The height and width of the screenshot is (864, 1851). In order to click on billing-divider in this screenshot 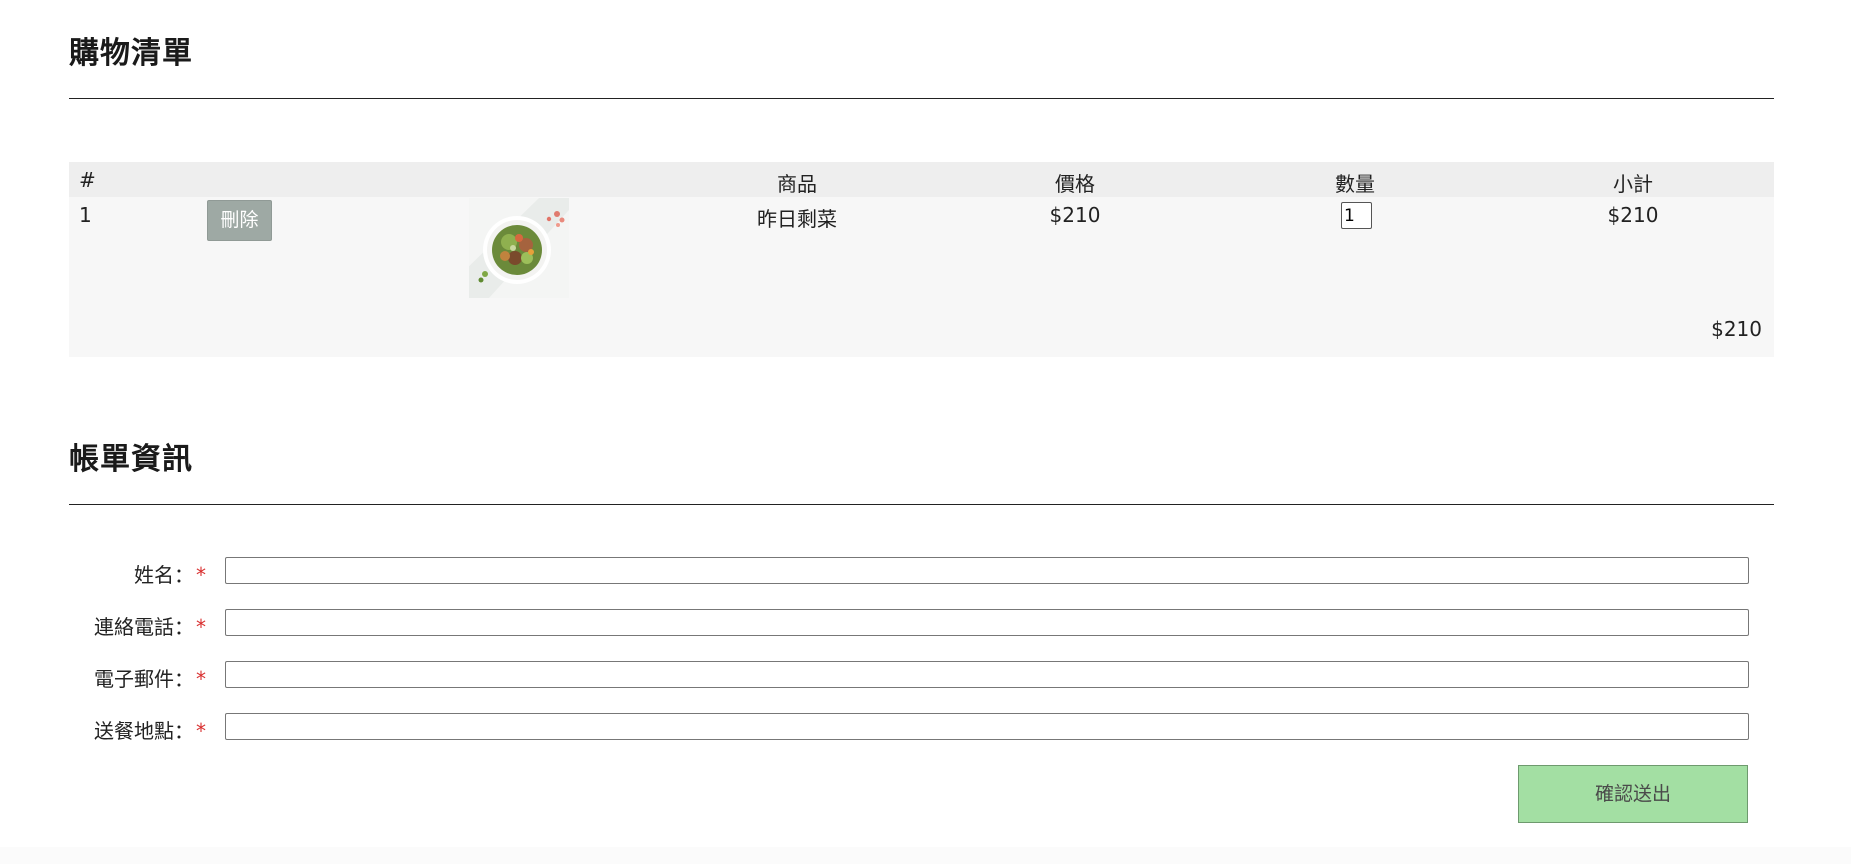, I will do `click(921, 504)`.